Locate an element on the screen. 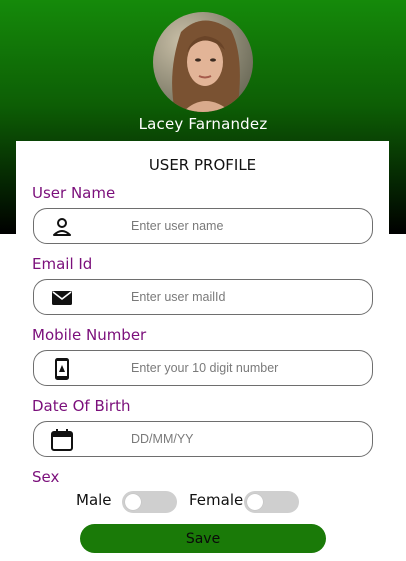 Image resolution: width=406 pixels, height=561 pixels. mobile-input is located at coordinates (243, 368).